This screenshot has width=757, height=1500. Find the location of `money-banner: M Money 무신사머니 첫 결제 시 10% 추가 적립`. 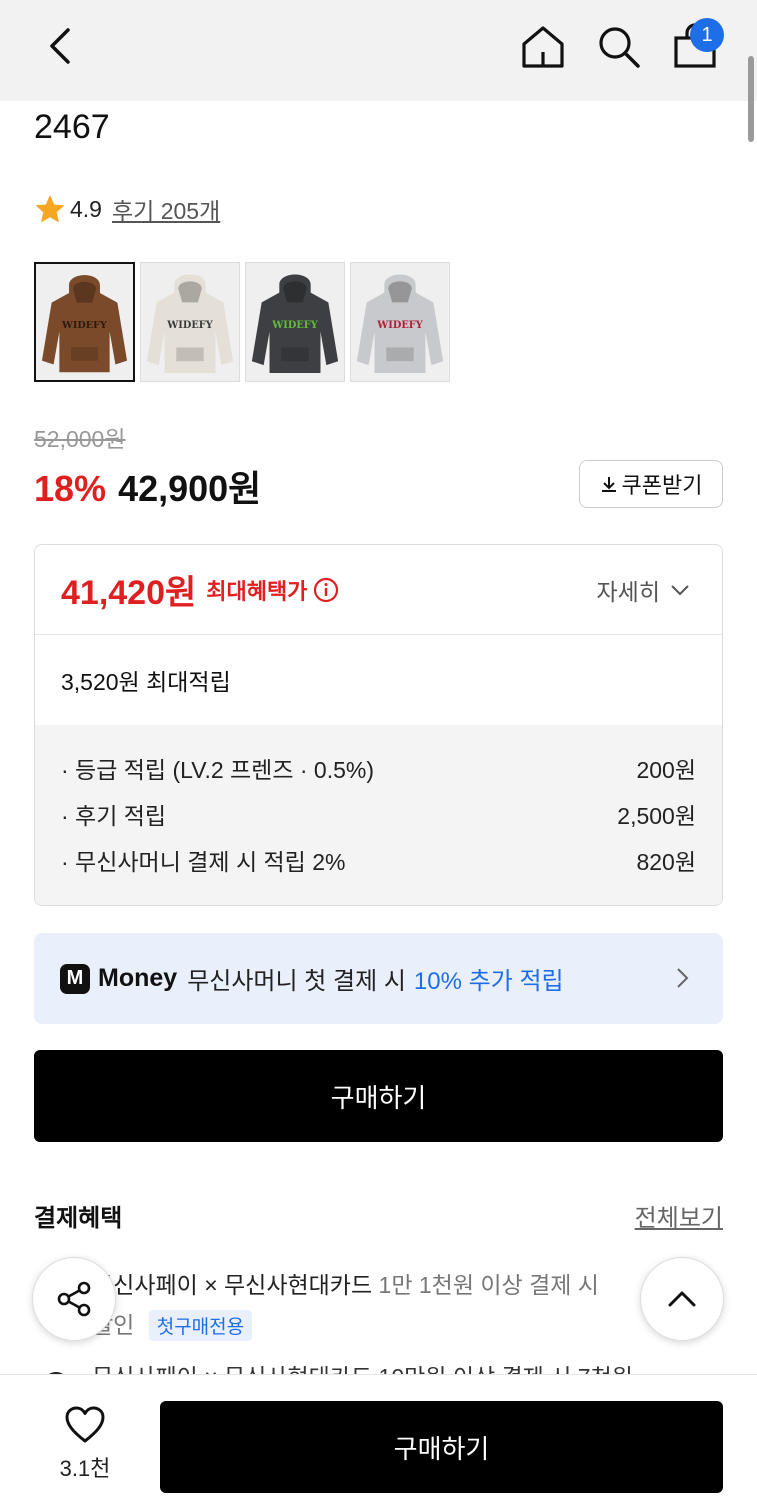

money-banner: M Money 무신사머니 첫 결제 시 10% 추가 적립 is located at coordinates (378, 978).